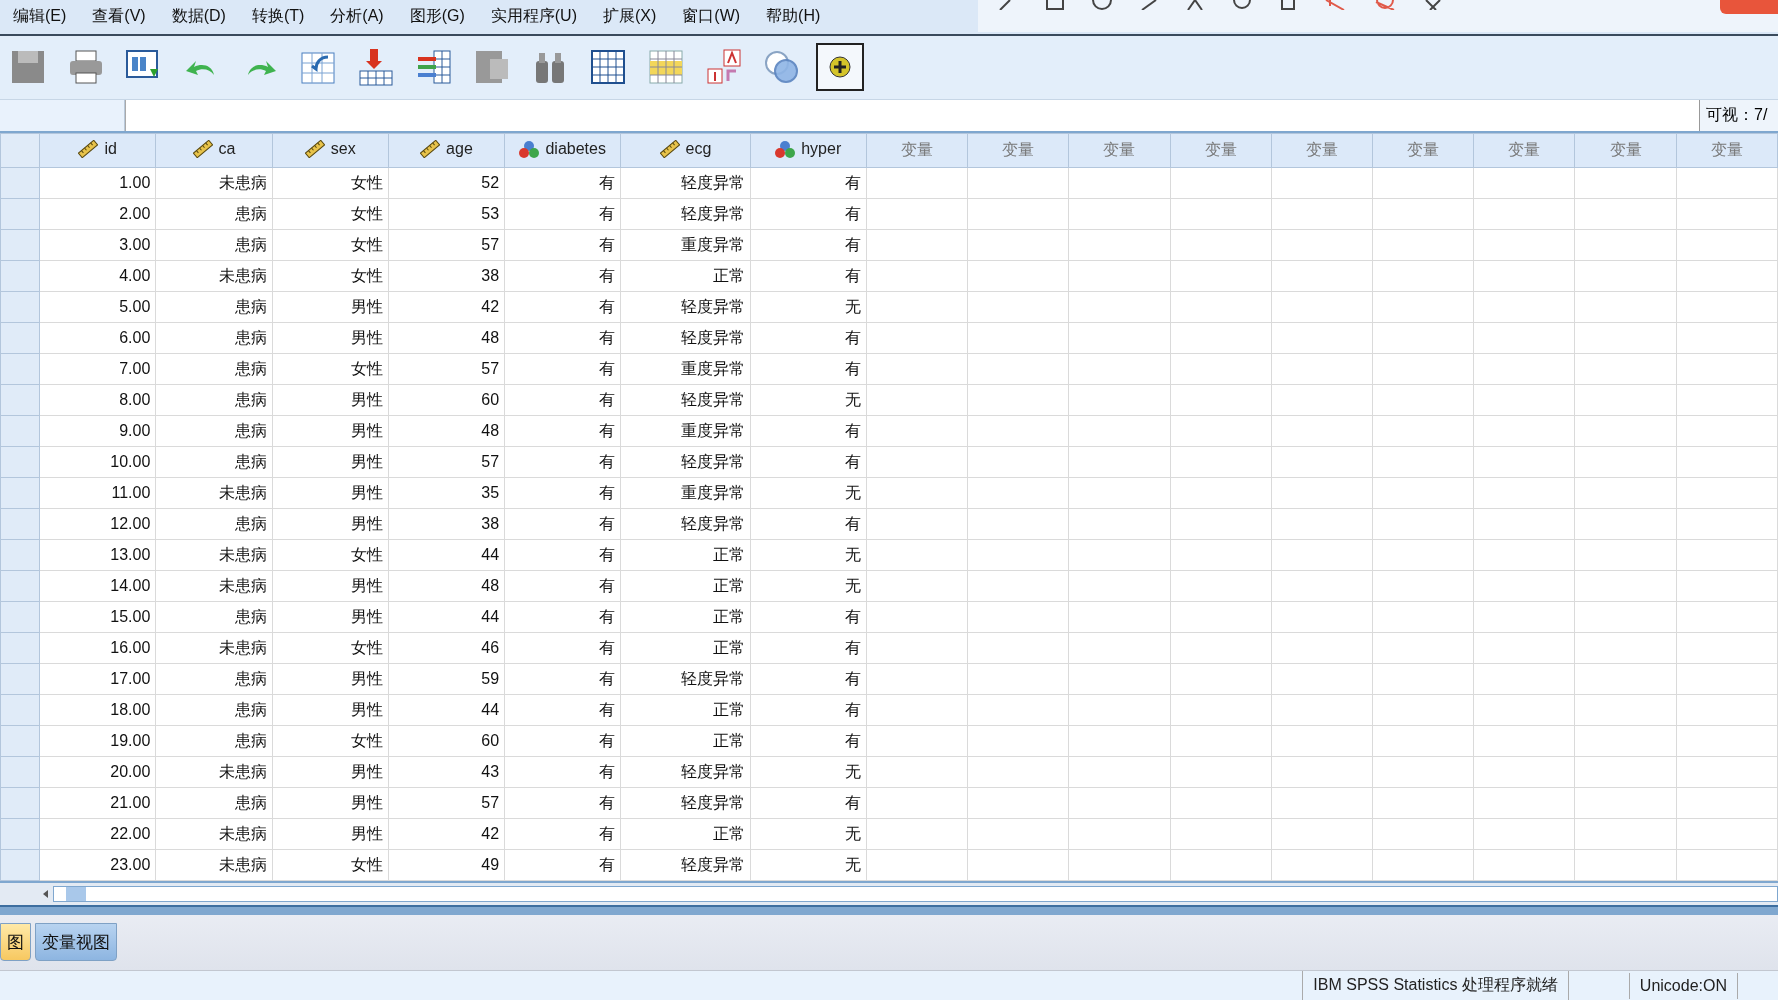 The image size is (1778, 1000). Describe the element at coordinates (446, 431) in the screenshot. I see `table-cell: 48` at that location.